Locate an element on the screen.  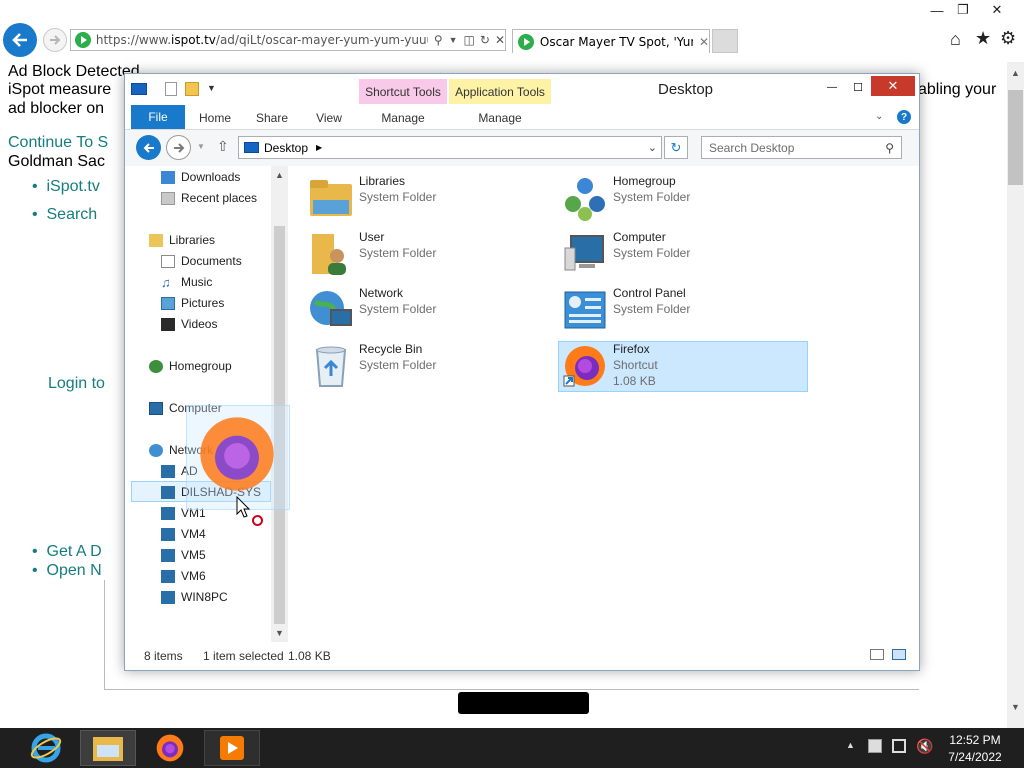
tab-close-icon: ✕ is located at coordinates (704, 42).